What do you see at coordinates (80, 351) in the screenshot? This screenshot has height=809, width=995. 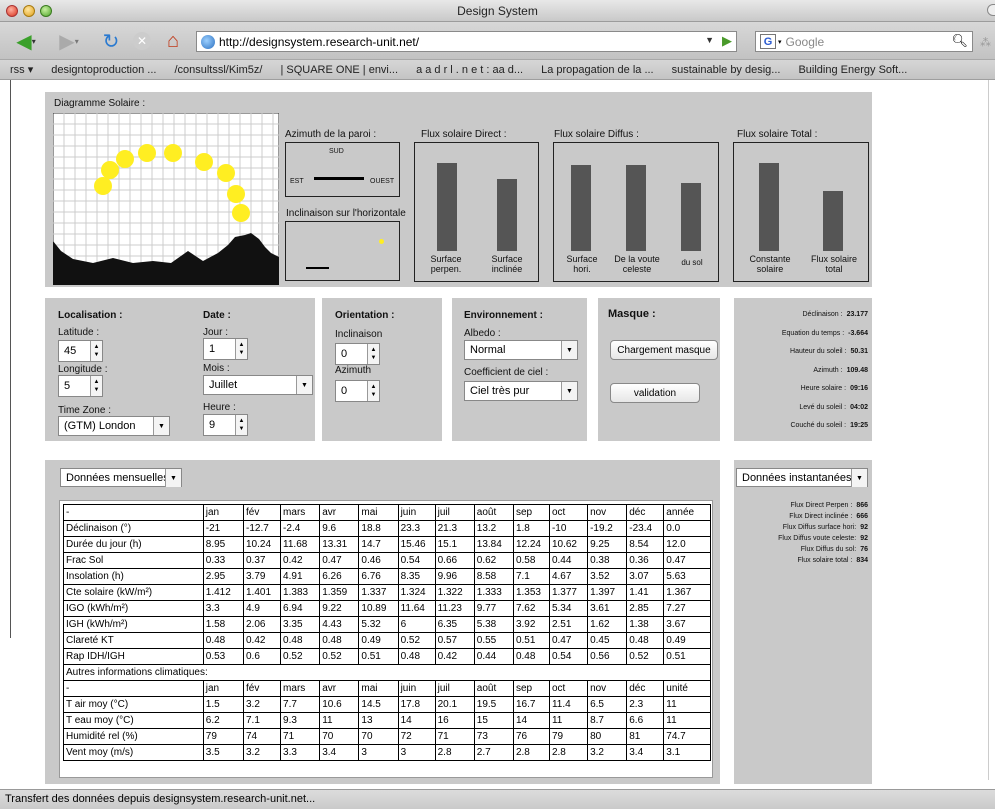 I see `latitude-stepper: 45 ▲ ▼` at bounding box center [80, 351].